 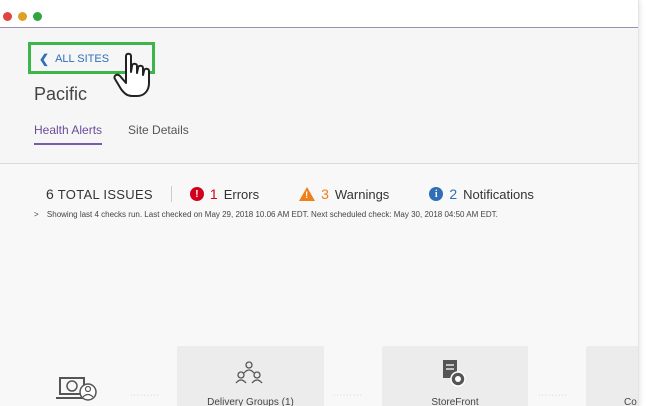 I want to click on window-close-button, so click(x=7, y=16).